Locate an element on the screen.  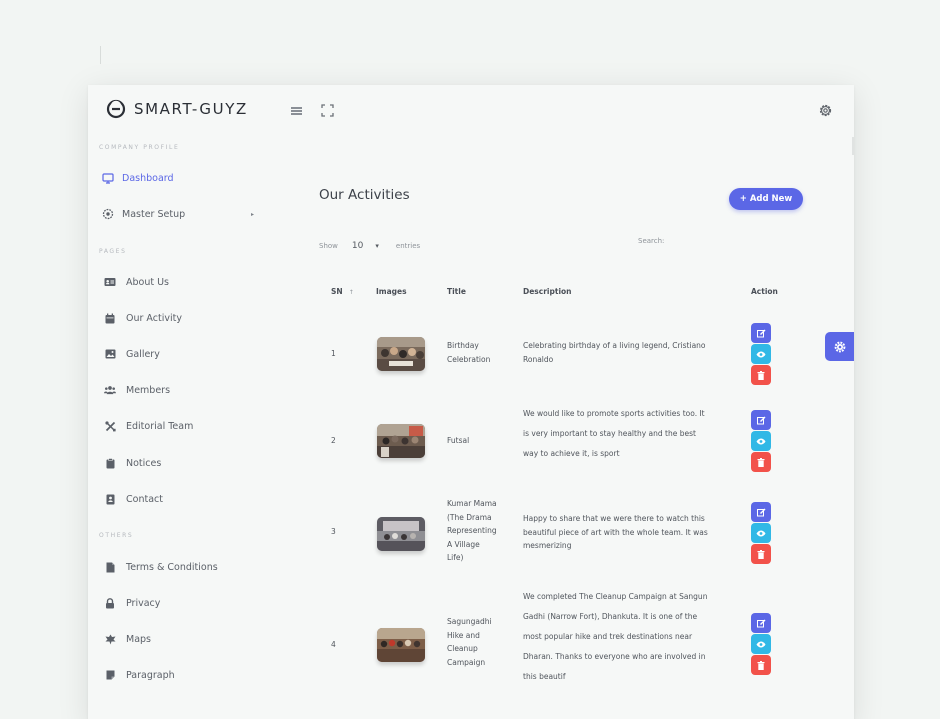
lock-icon is located at coordinates (110, 603).